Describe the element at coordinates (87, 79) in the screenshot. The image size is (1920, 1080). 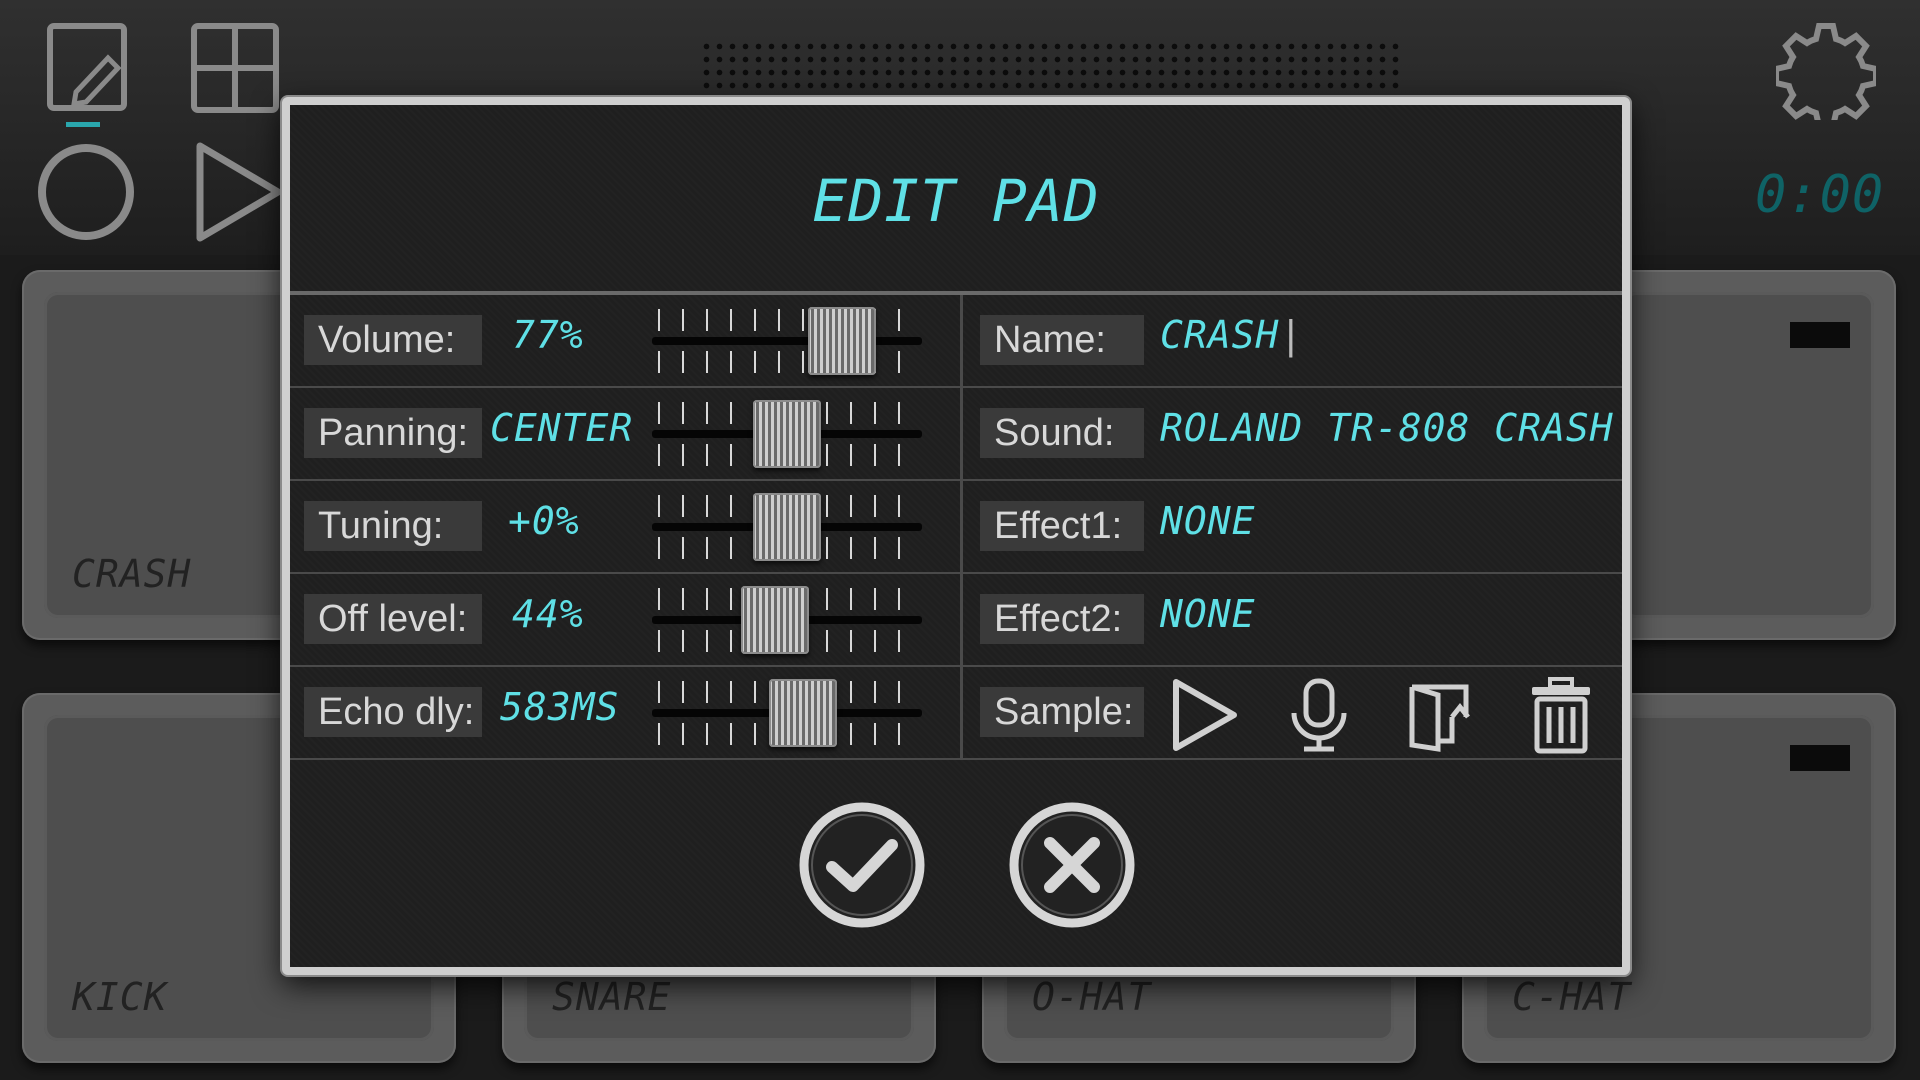
I see `edit-icon` at that location.